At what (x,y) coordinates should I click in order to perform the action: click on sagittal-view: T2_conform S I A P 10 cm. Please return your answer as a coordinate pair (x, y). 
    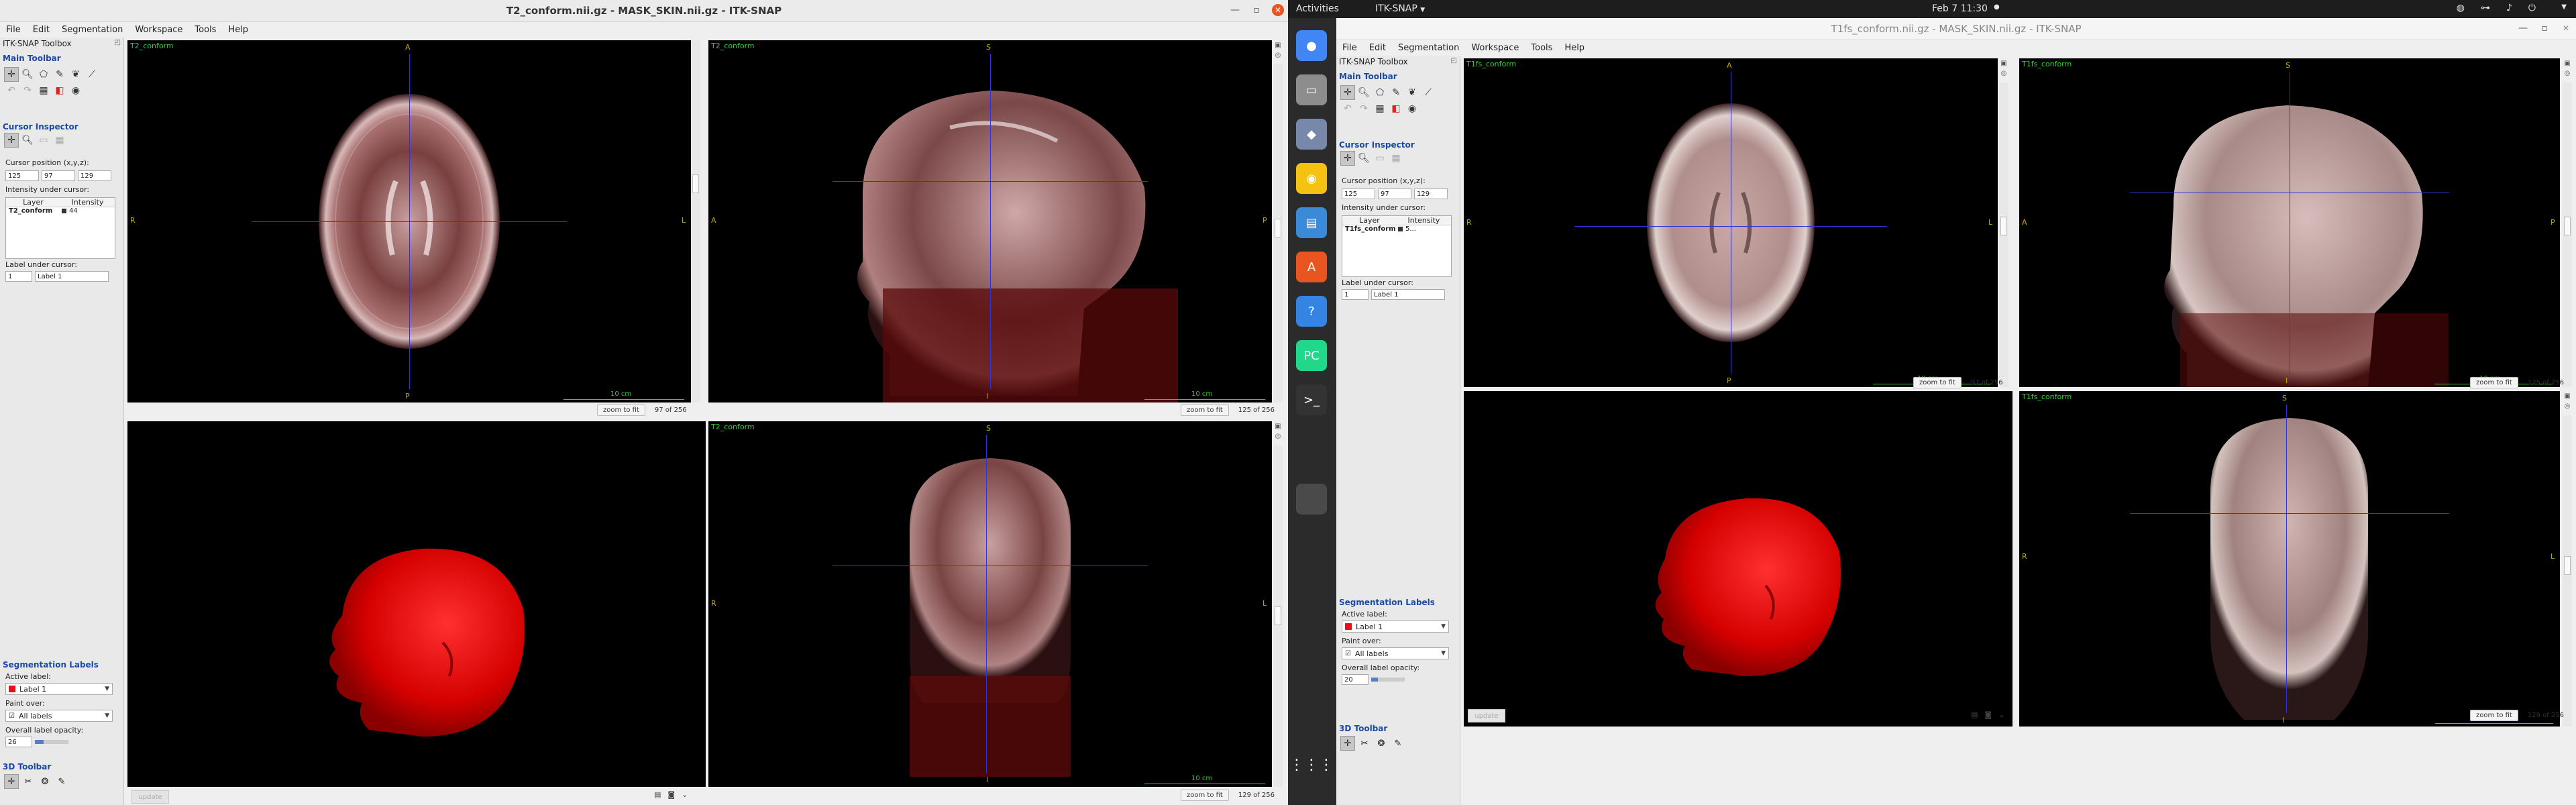
    Looking at the image, I should click on (990, 221).